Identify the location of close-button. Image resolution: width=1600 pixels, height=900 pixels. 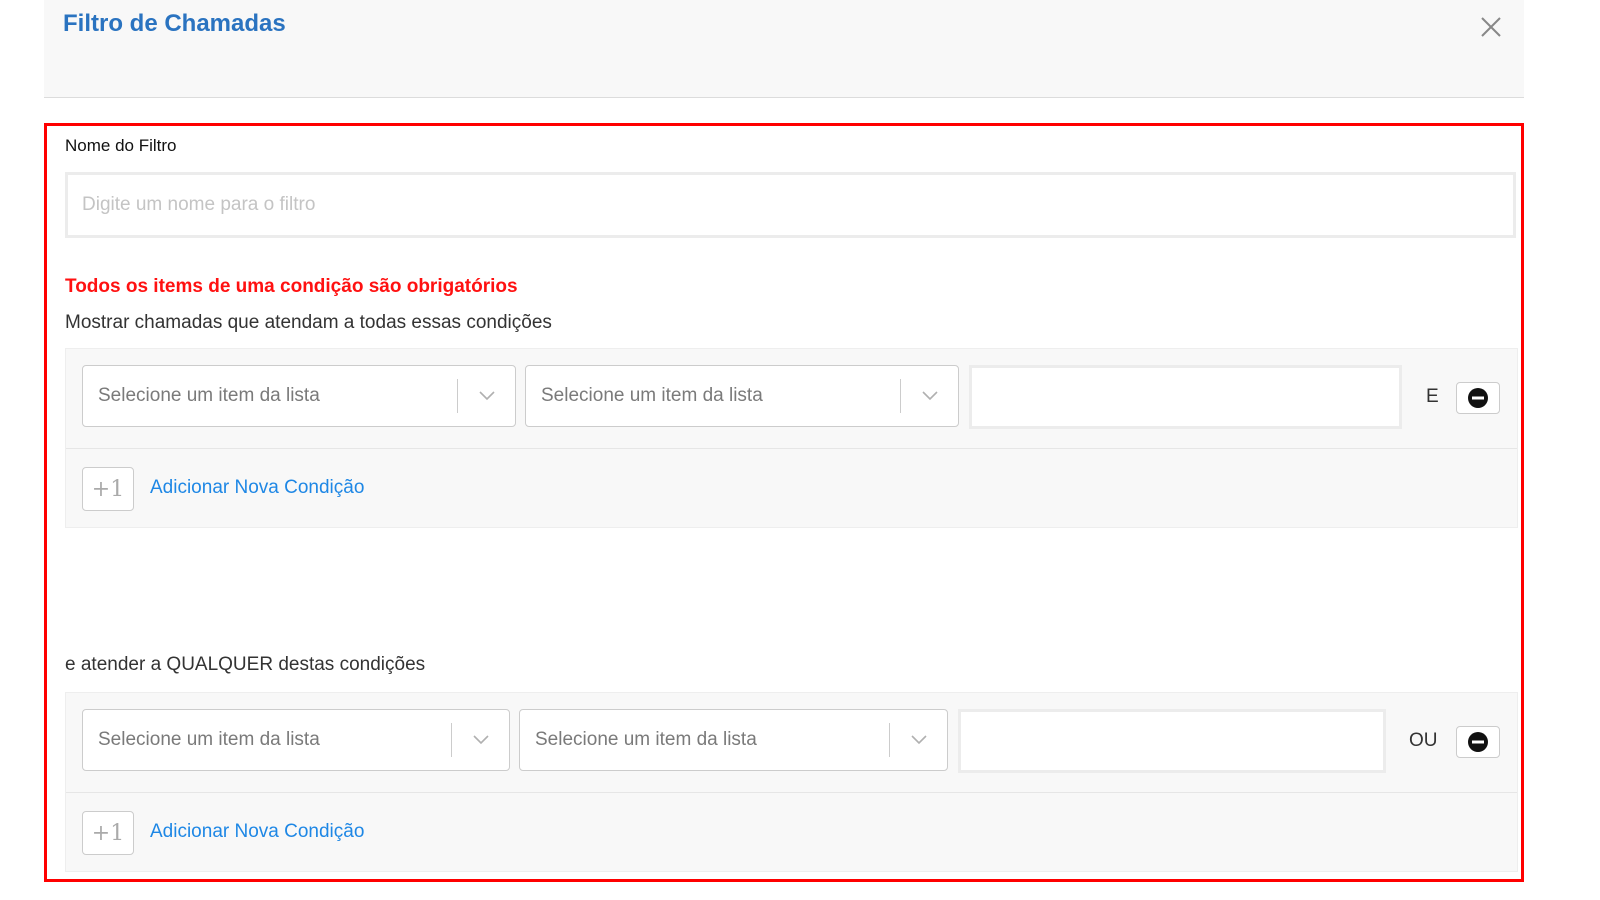
(1491, 27).